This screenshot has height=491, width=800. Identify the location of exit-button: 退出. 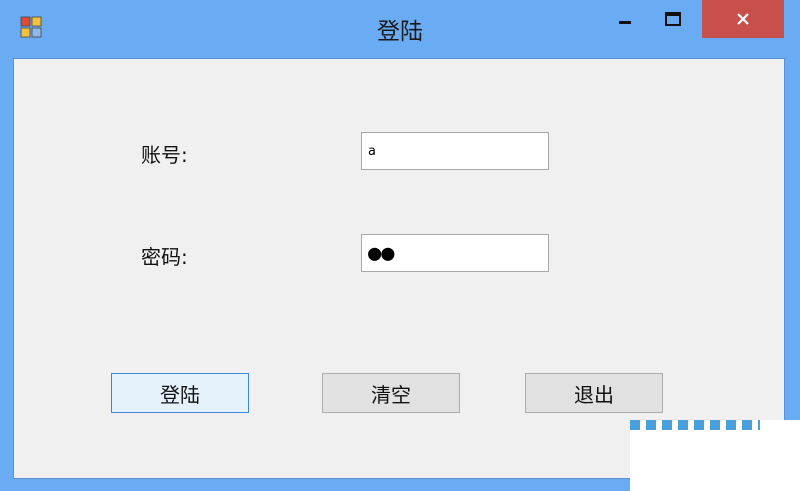
(594, 393).